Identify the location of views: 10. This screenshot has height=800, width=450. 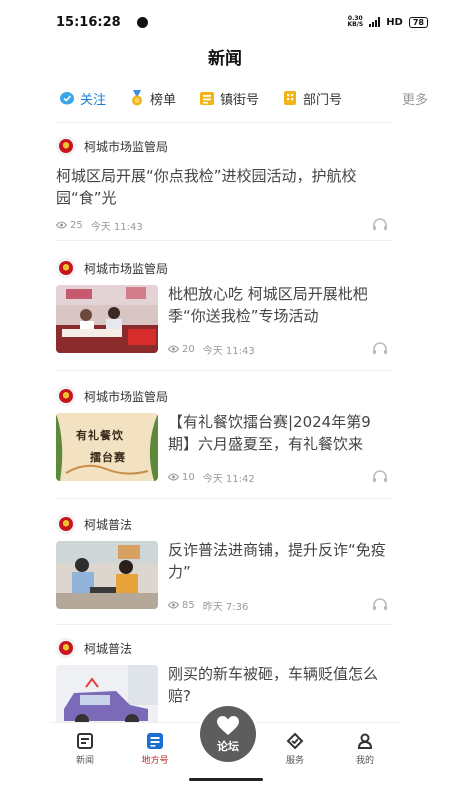
(181, 477).